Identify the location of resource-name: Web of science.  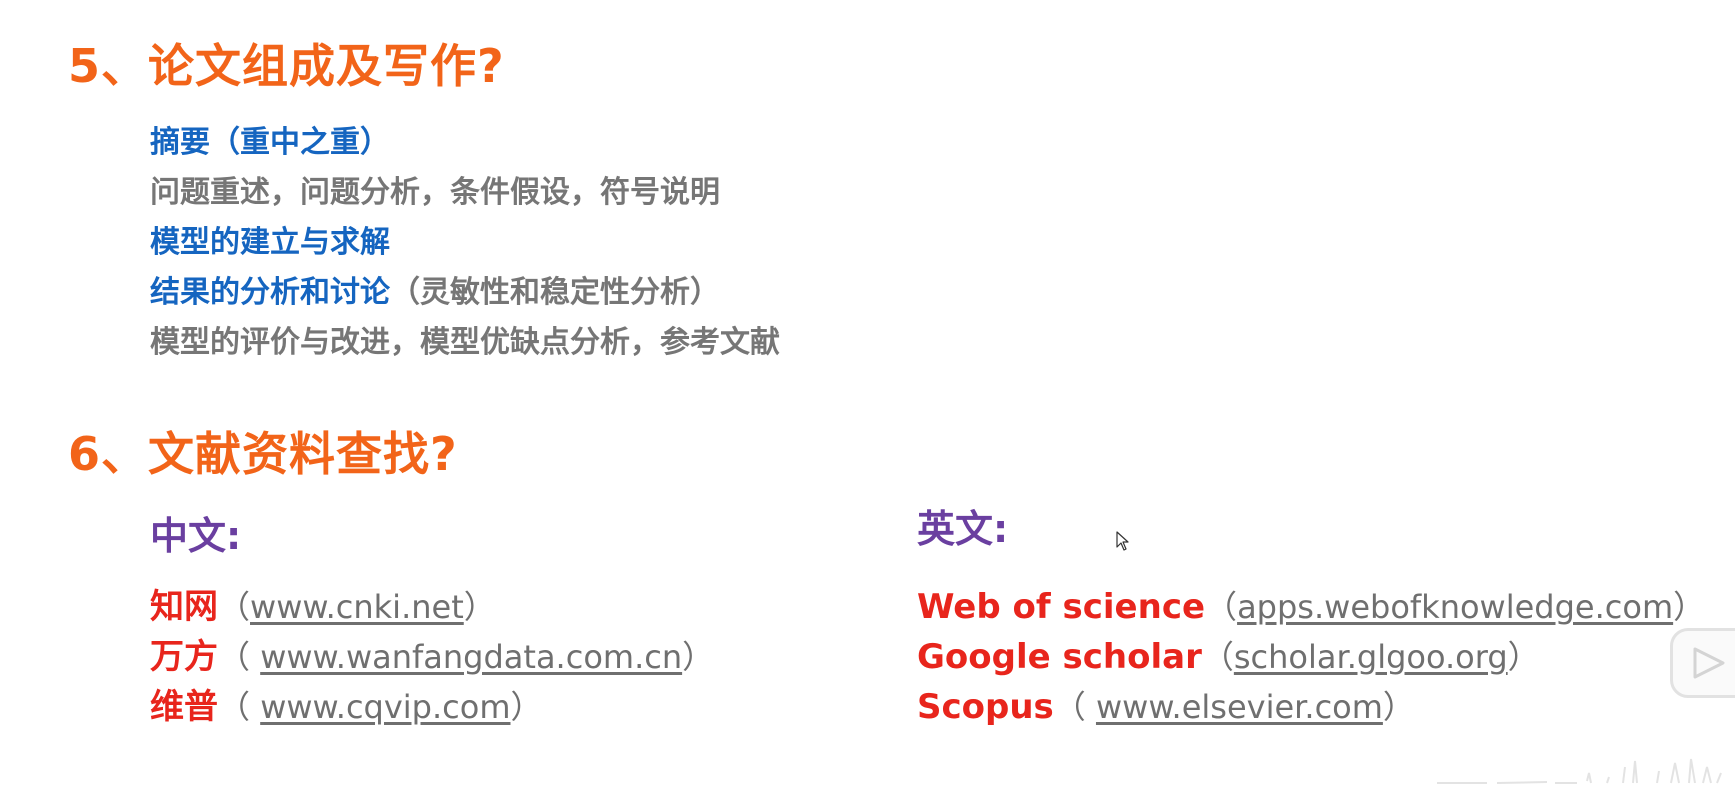
(1061, 607).